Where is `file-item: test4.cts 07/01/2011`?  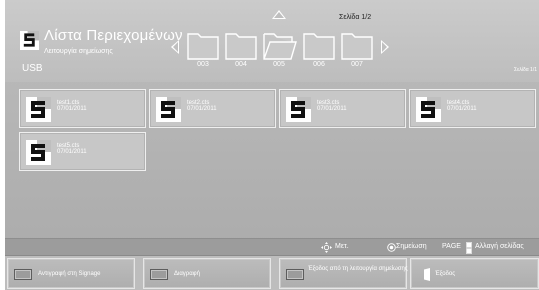 file-item: test4.cts 07/01/2011 is located at coordinates (472, 108).